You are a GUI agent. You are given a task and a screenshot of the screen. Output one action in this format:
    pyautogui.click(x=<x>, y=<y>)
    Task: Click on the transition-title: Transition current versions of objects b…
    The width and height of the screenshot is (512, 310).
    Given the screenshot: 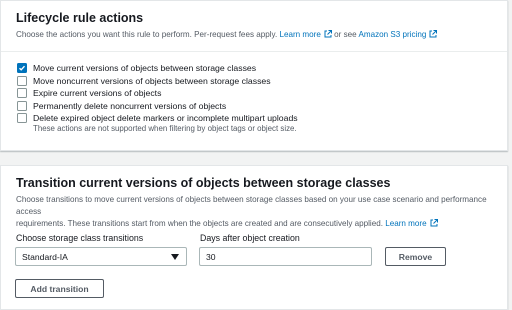 What is the action you would take?
    pyautogui.click(x=203, y=183)
    